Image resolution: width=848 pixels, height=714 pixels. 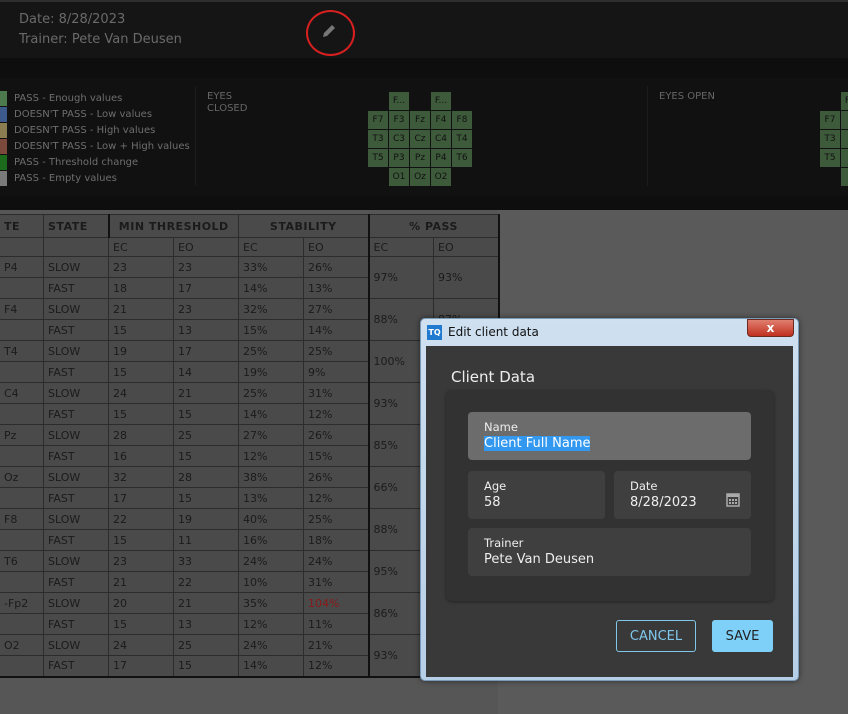 I want to click on data-cell: 31%, so click(x=336, y=582).